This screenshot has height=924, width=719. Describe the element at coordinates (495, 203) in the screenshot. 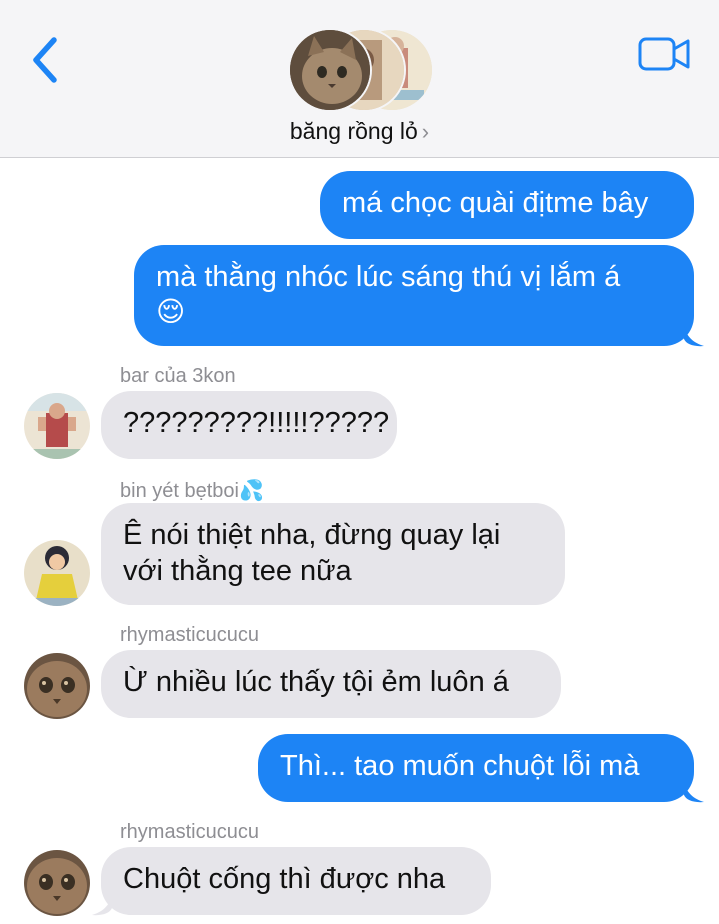

I see `message-text: má chọc quài địtme bây` at that location.